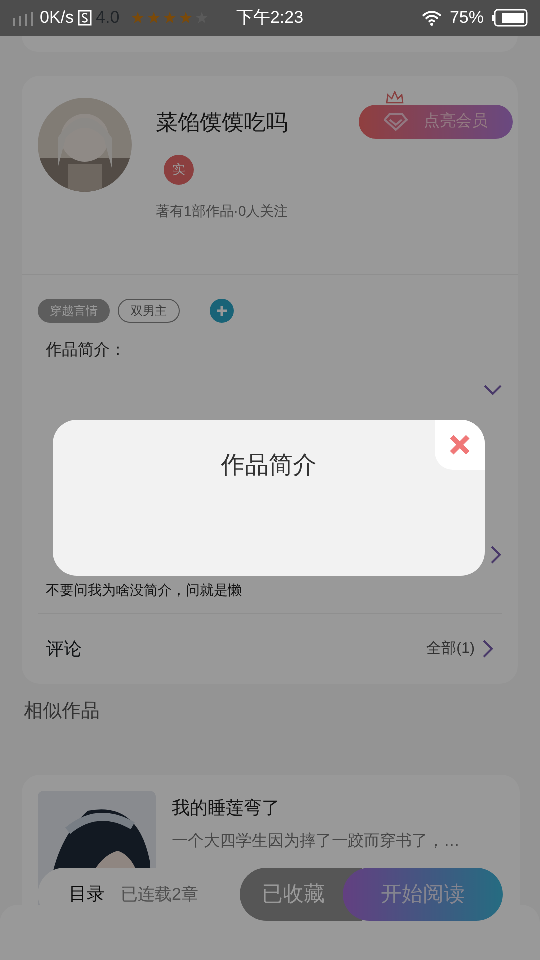  I want to click on catalog-link: 目录, so click(87, 894).